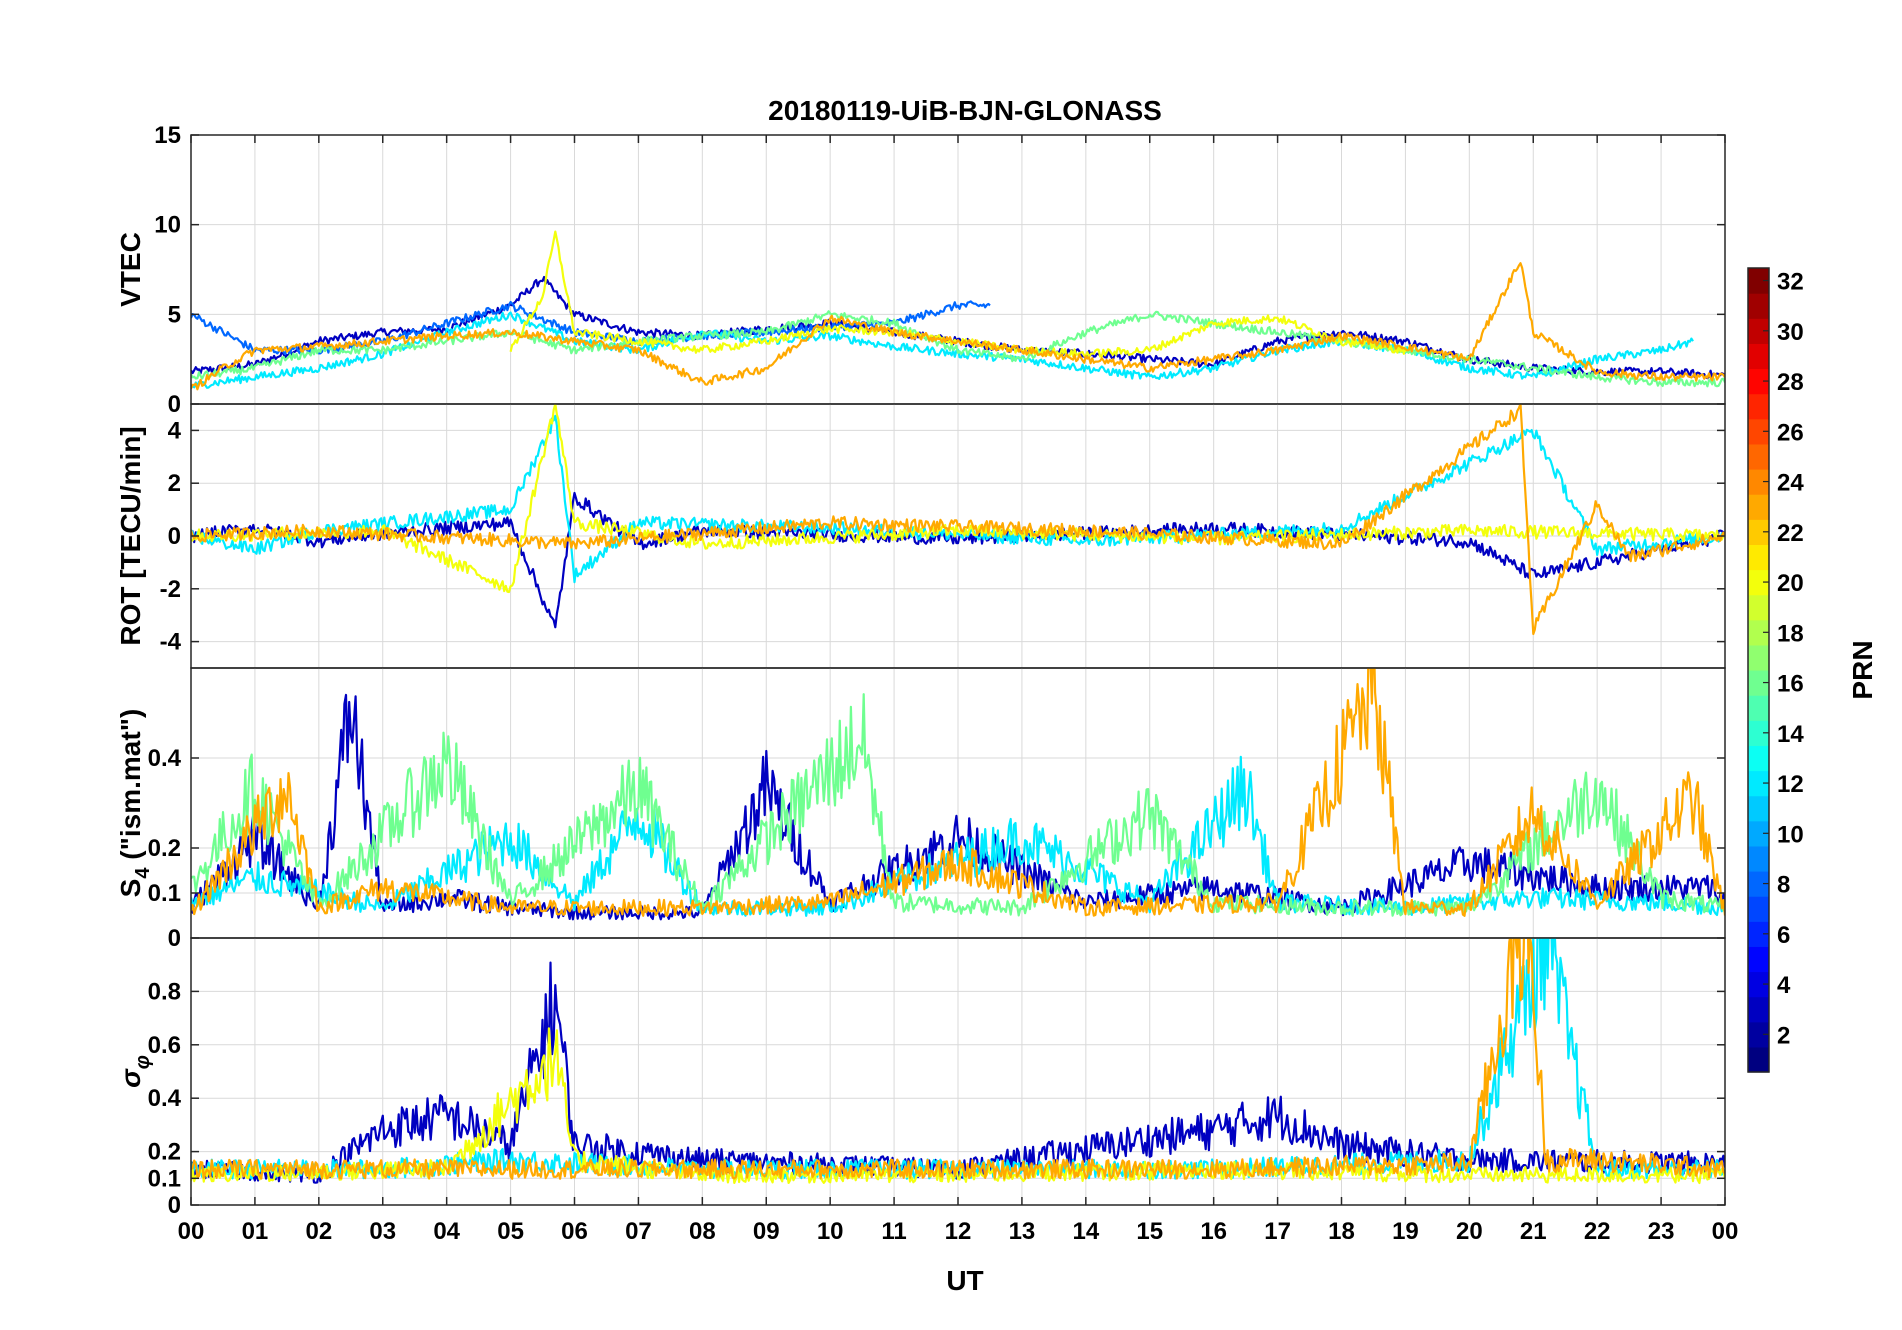  Describe the element at coordinates (167, 225) in the screenshot. I see `y-tick-label: 10` at that location.